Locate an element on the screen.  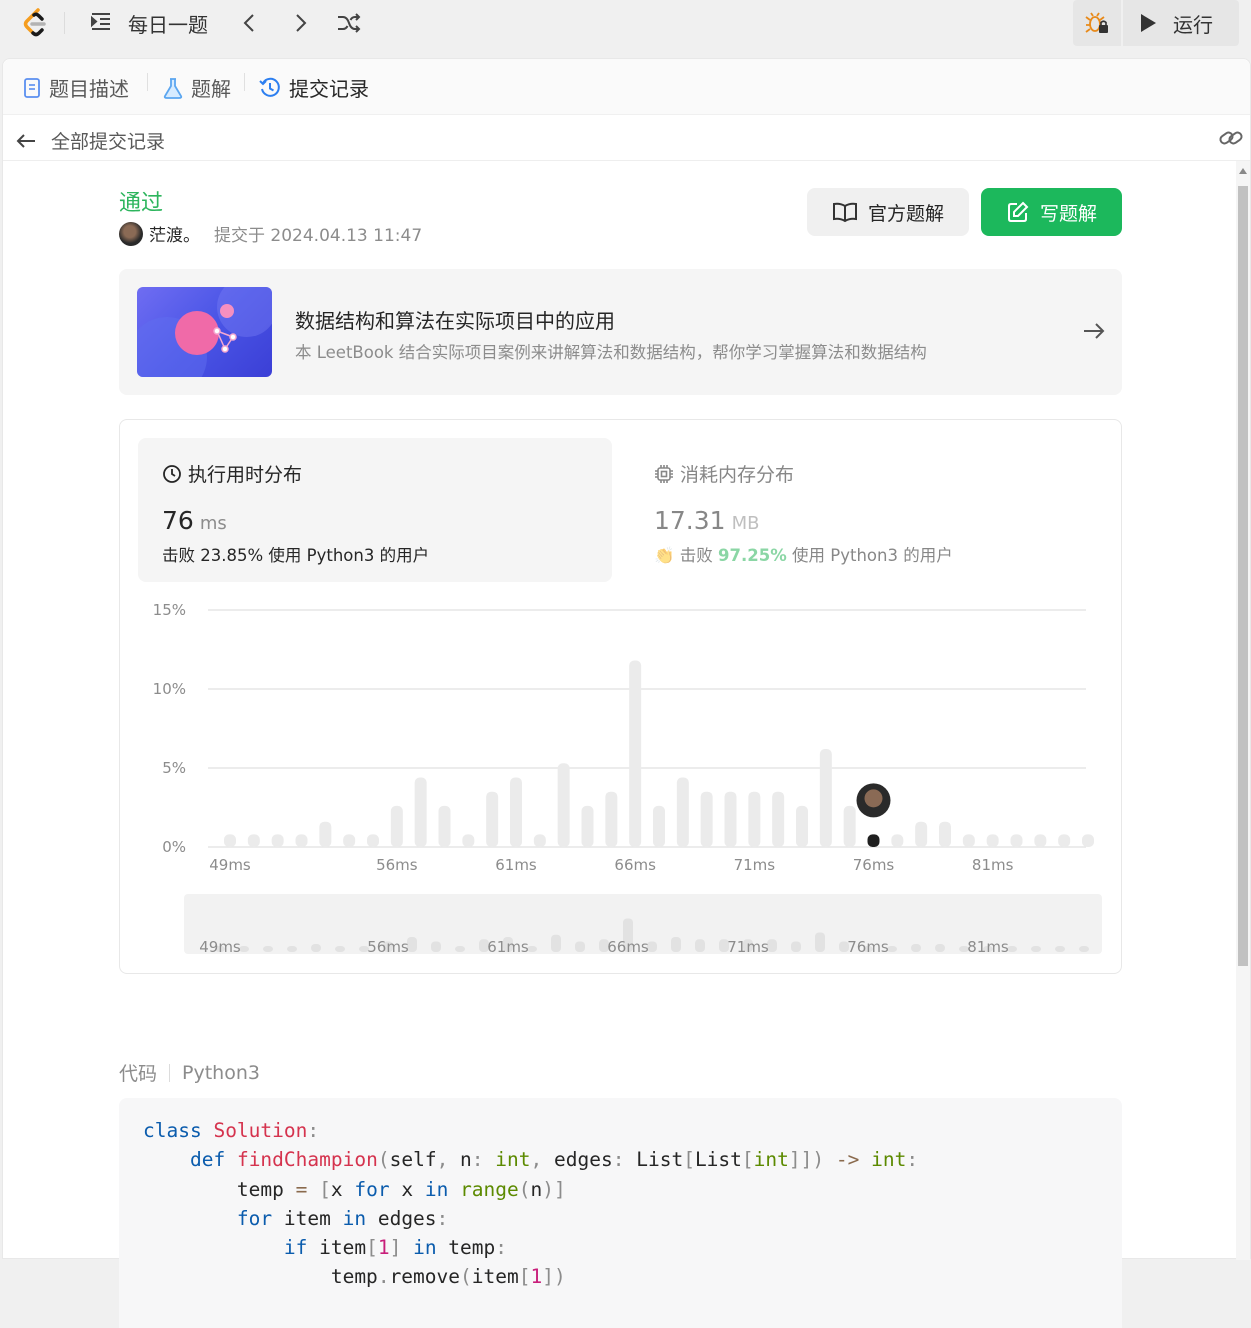
submission-meta: 茫渡。 提交于 2024.04.13 11:47 is located at coordinates (270, 233).